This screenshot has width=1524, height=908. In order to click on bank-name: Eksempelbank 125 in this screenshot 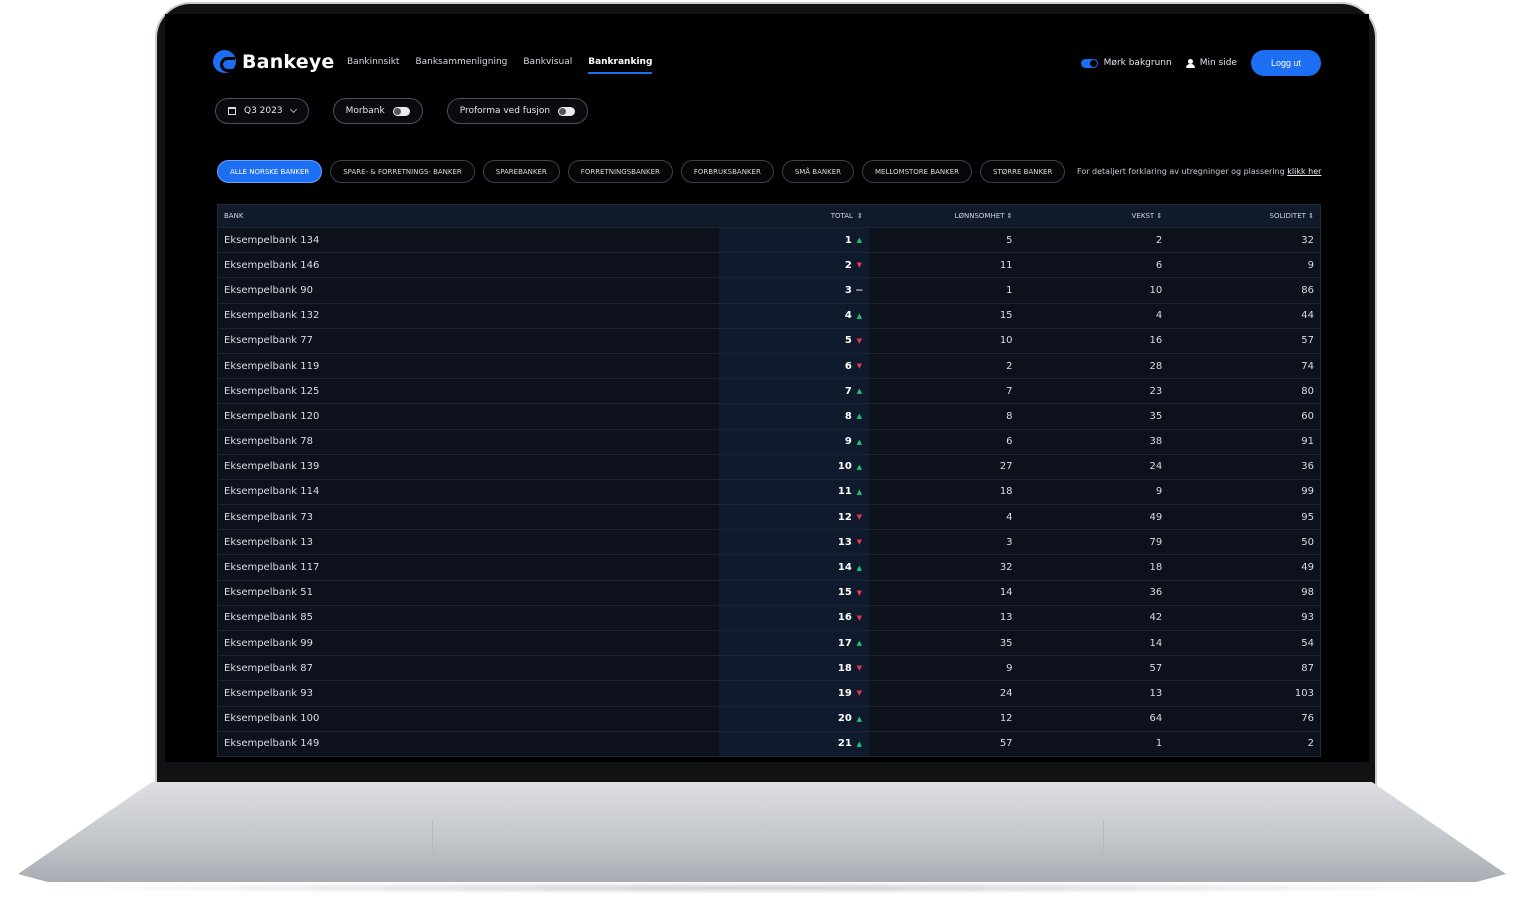, I will do `click(272, 391)`.